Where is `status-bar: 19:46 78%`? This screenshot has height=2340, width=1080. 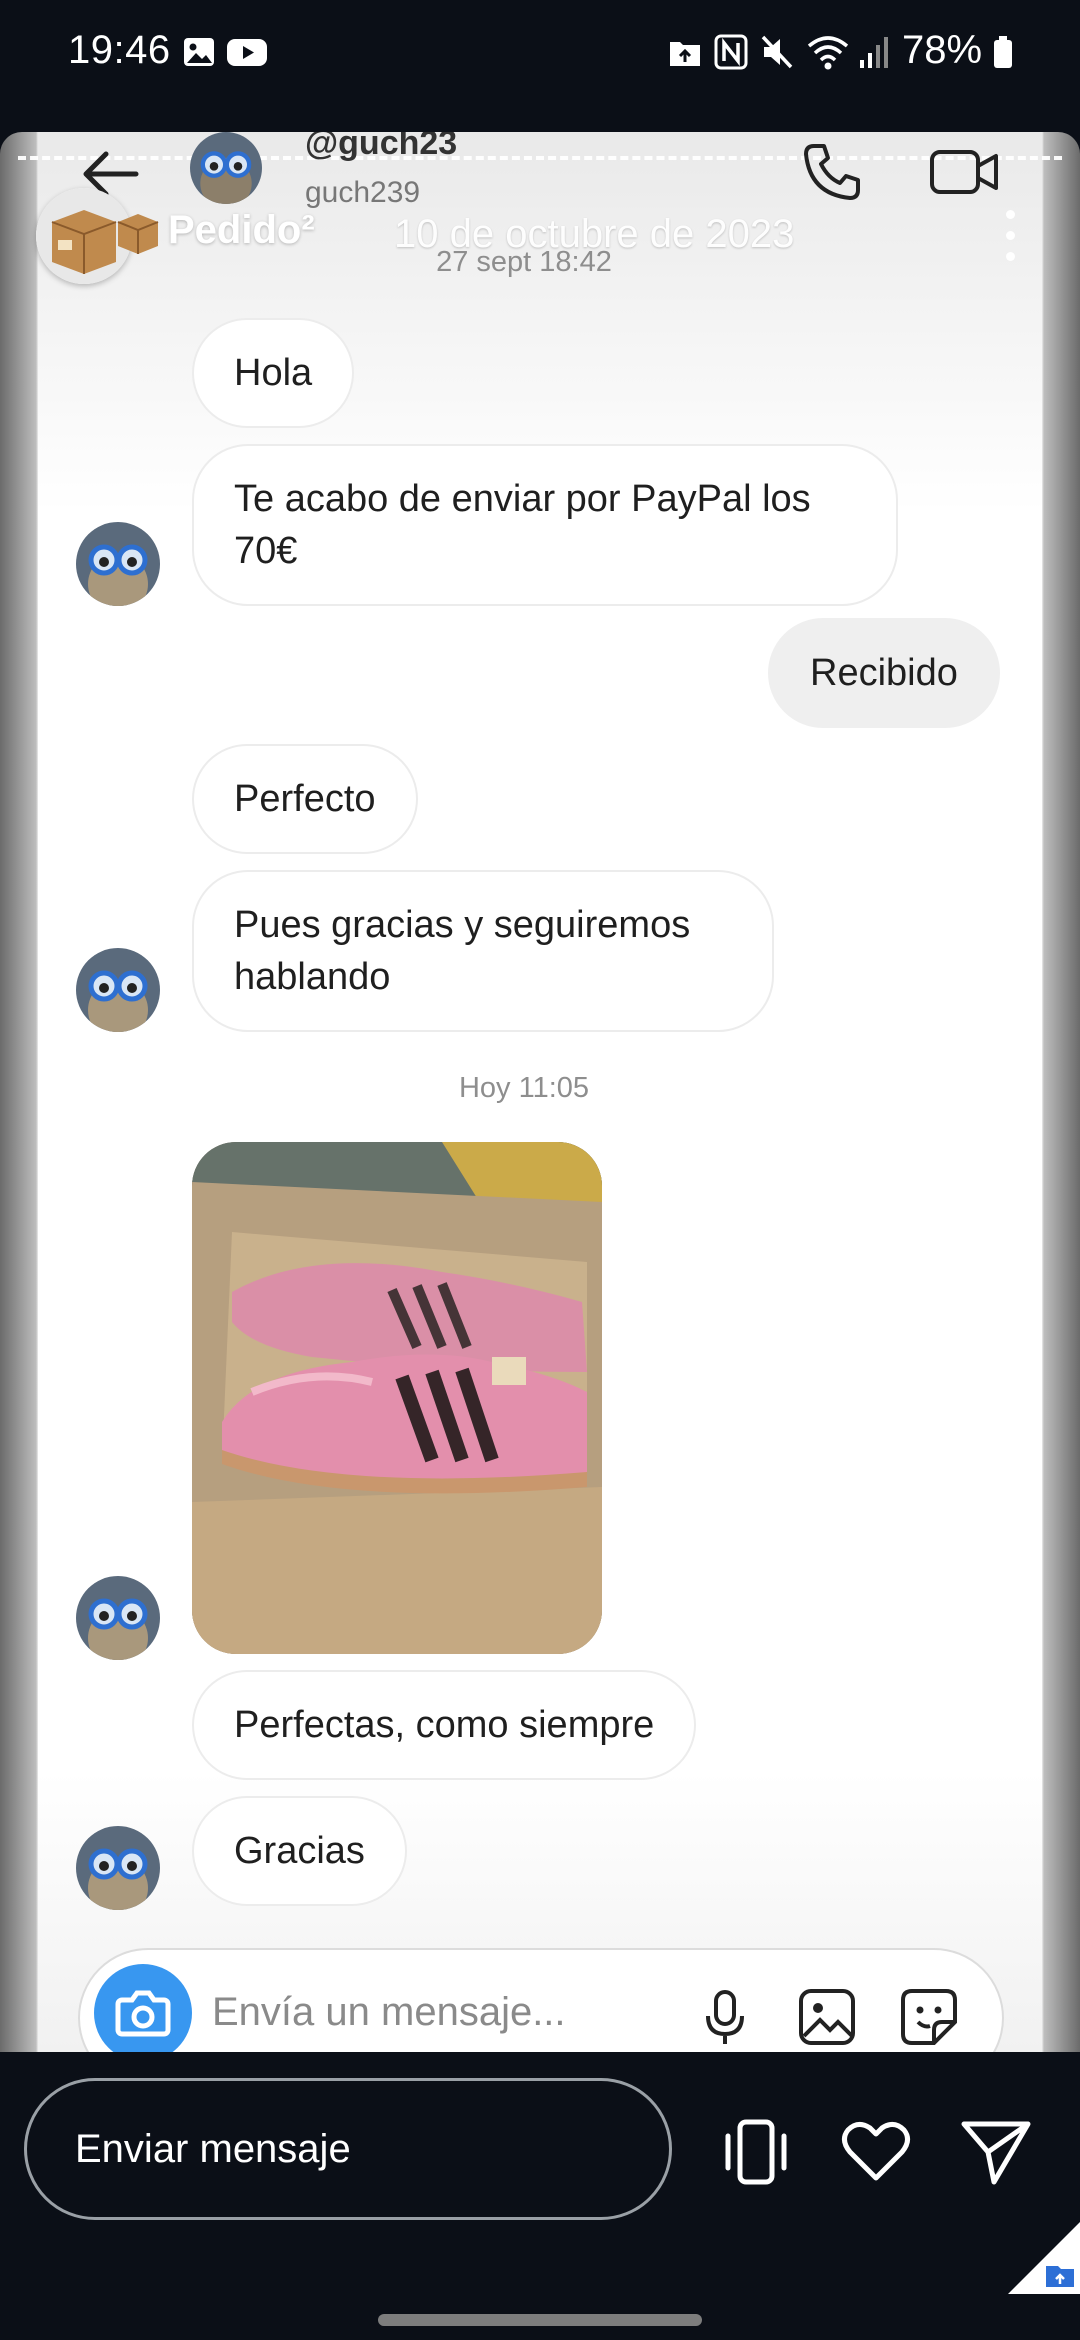 status-bar: 19:46 78% is located at coordinates (540, 52).